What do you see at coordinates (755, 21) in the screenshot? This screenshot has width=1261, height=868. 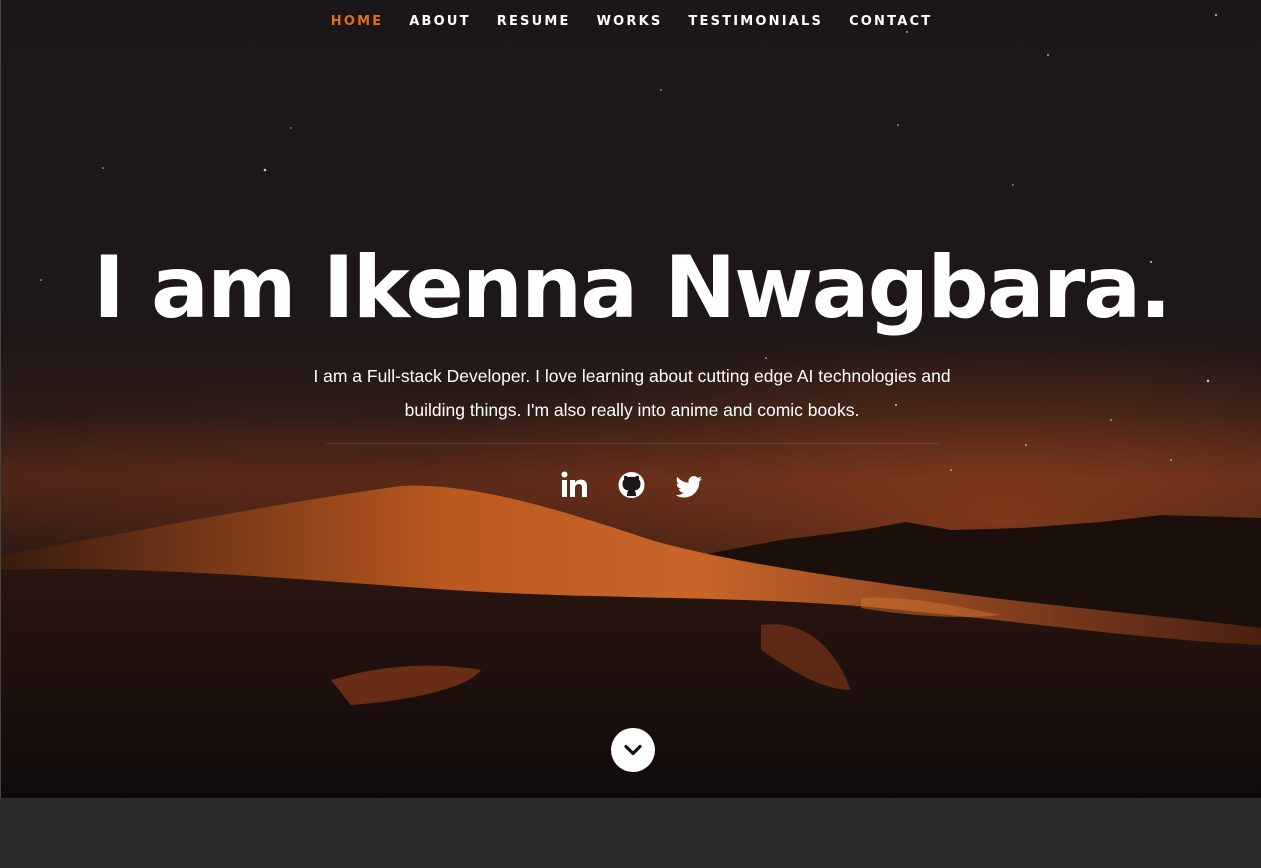 I see `nav-item-testimonials: TESTIMONIALS` at bounding box center [755, 21].